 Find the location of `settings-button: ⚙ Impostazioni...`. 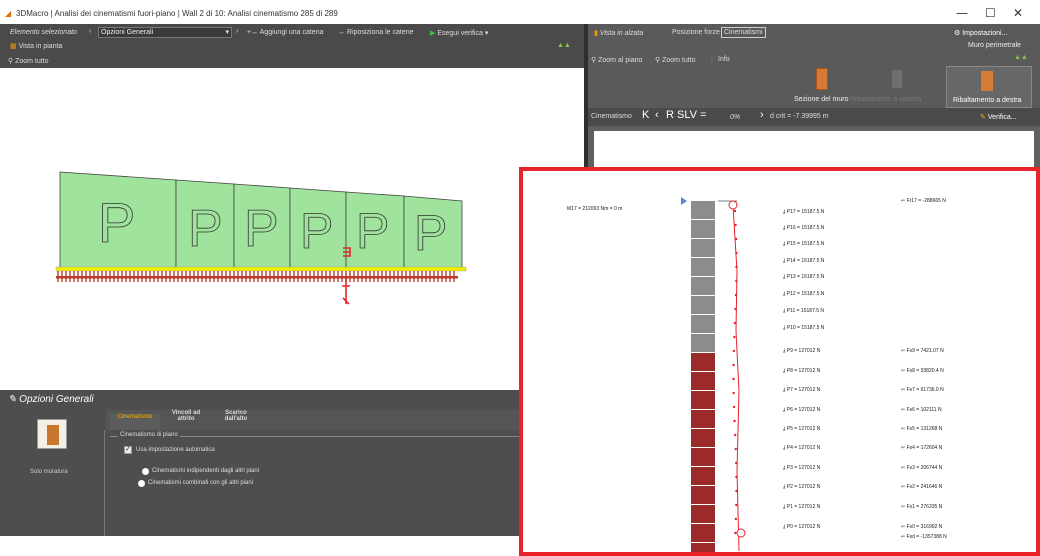

settings-button: ⚙ Impostazioni... is located at coordinates (980, 33).